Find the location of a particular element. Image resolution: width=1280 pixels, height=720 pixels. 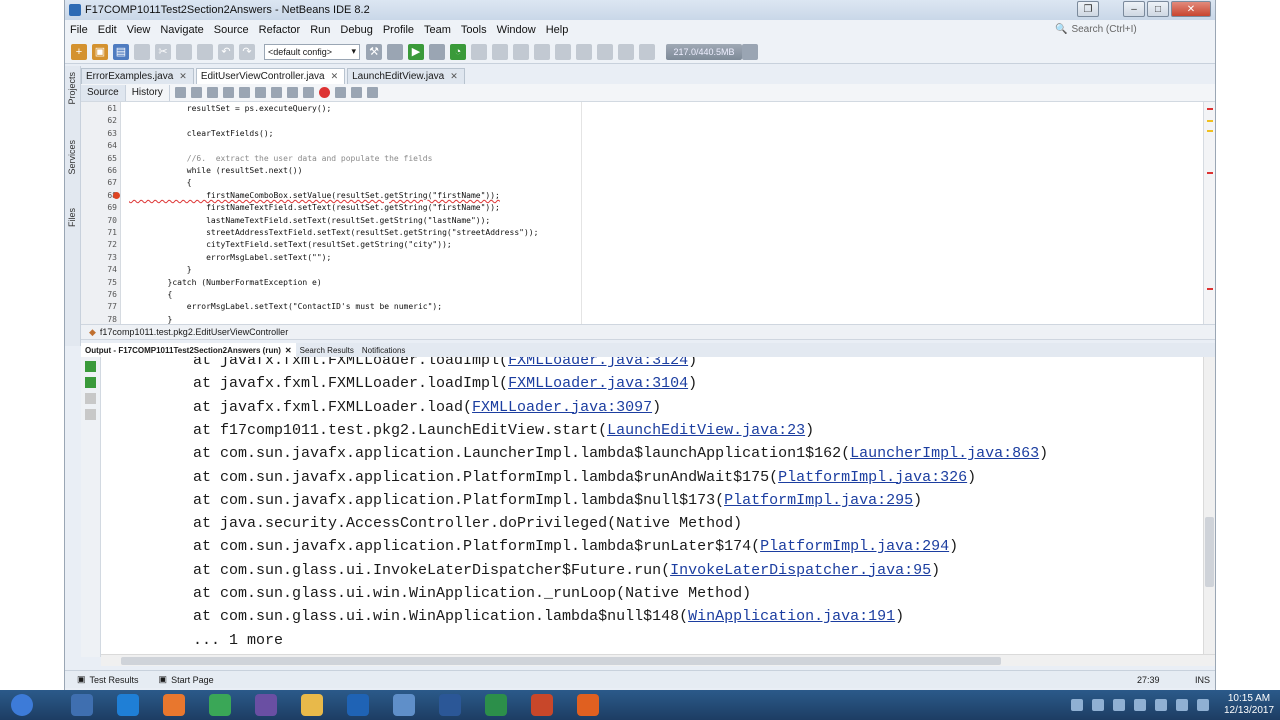

warning-mark is located at coordinates (1210, 121).